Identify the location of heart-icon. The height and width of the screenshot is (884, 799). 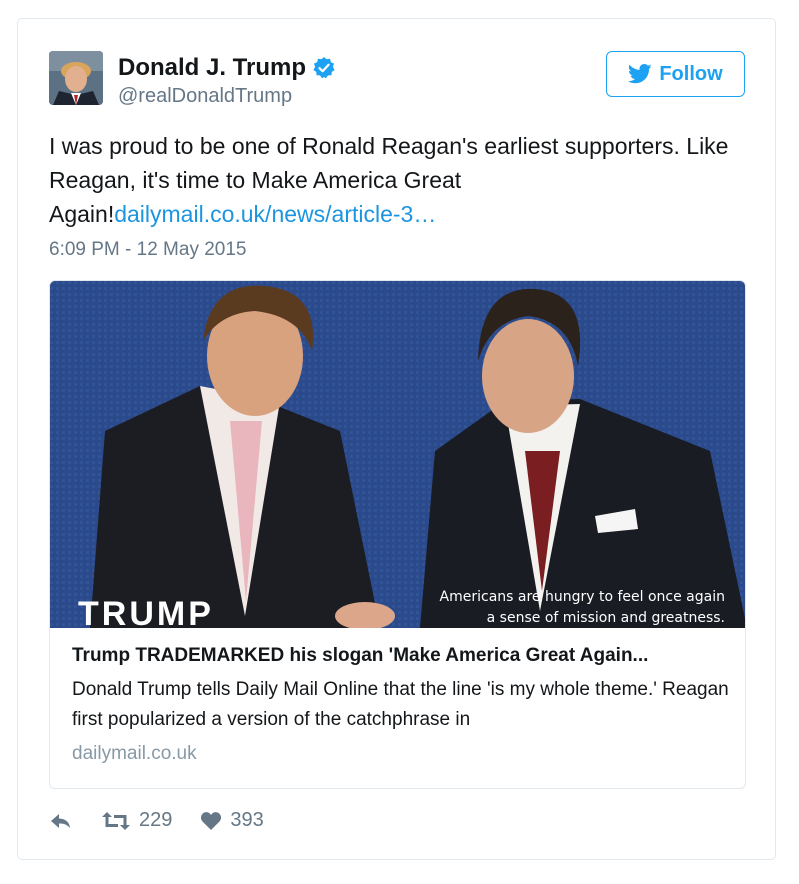
(211, 820).